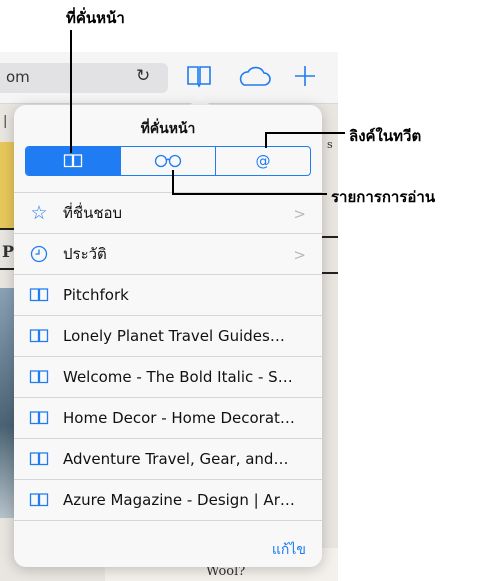 This screenshot has width=494, height=581. I want to click on icloud-tabs-icon, so click(254, 76).